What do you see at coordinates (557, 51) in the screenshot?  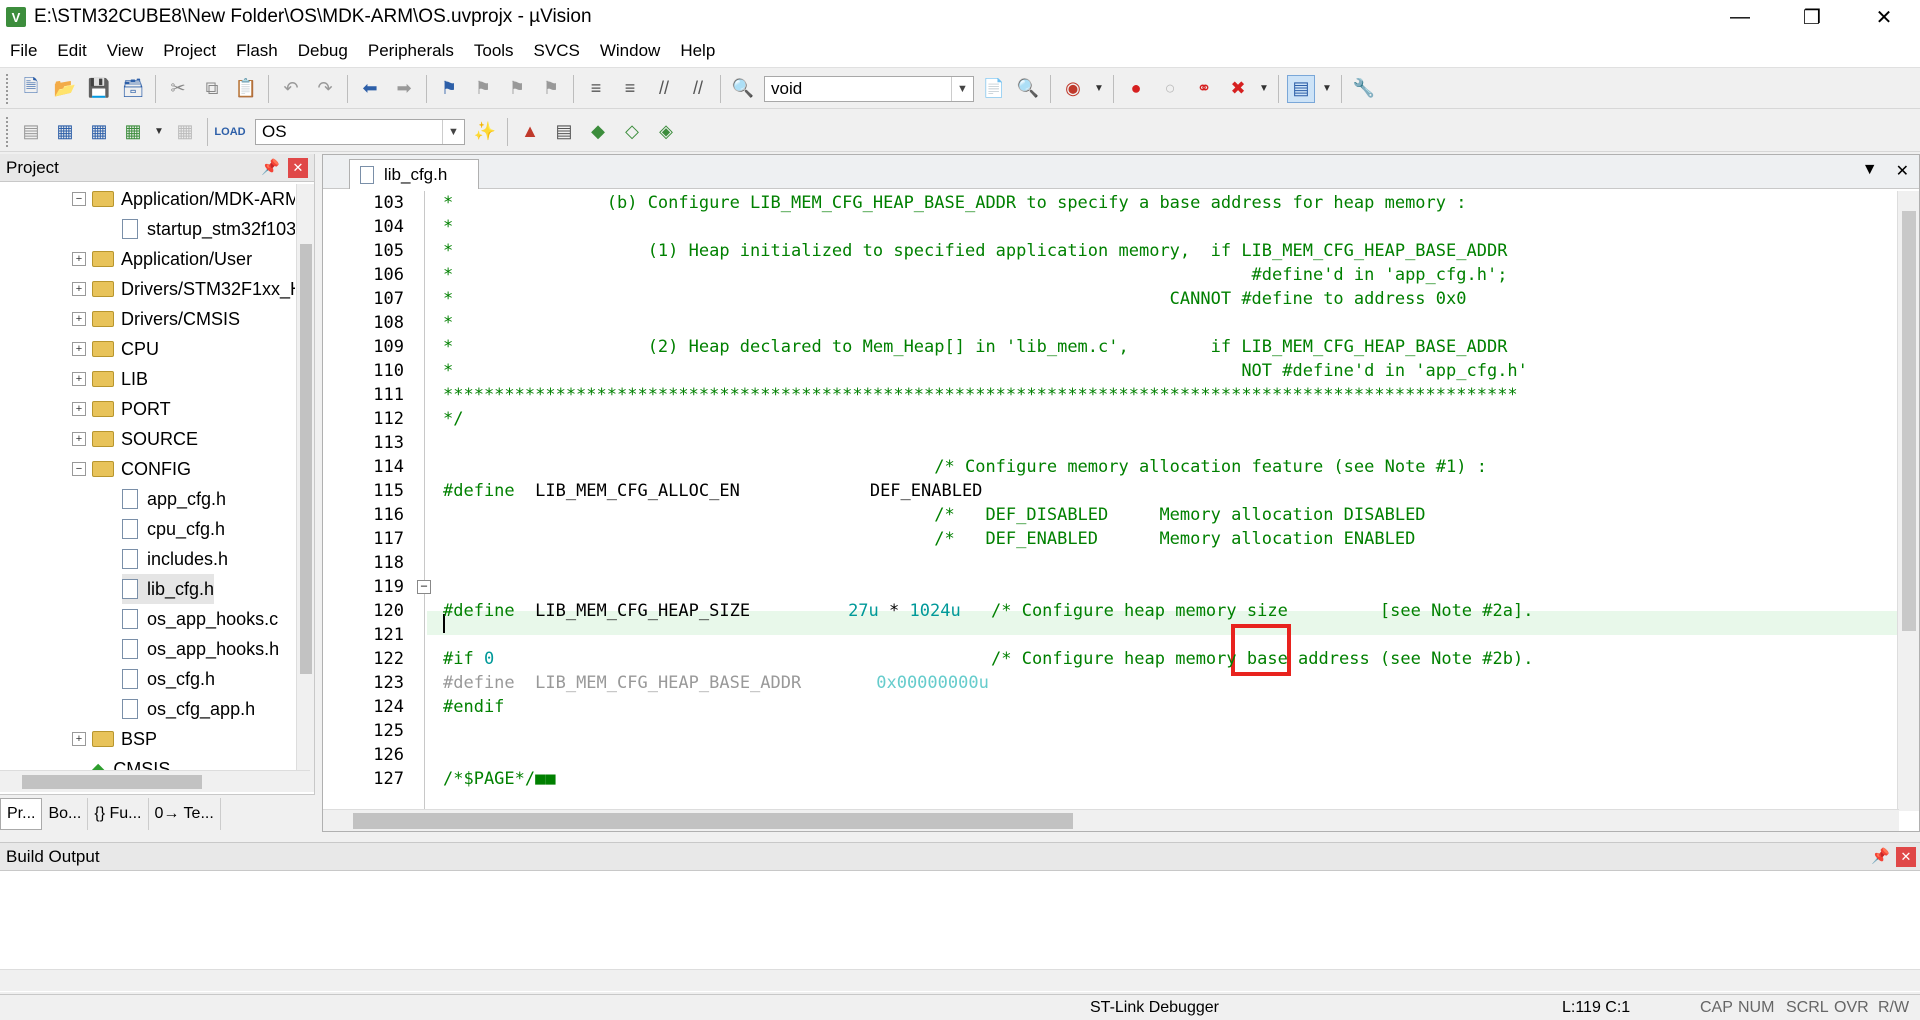 I see `menu-svcs: SVCS` at bounding box center [557, 51].